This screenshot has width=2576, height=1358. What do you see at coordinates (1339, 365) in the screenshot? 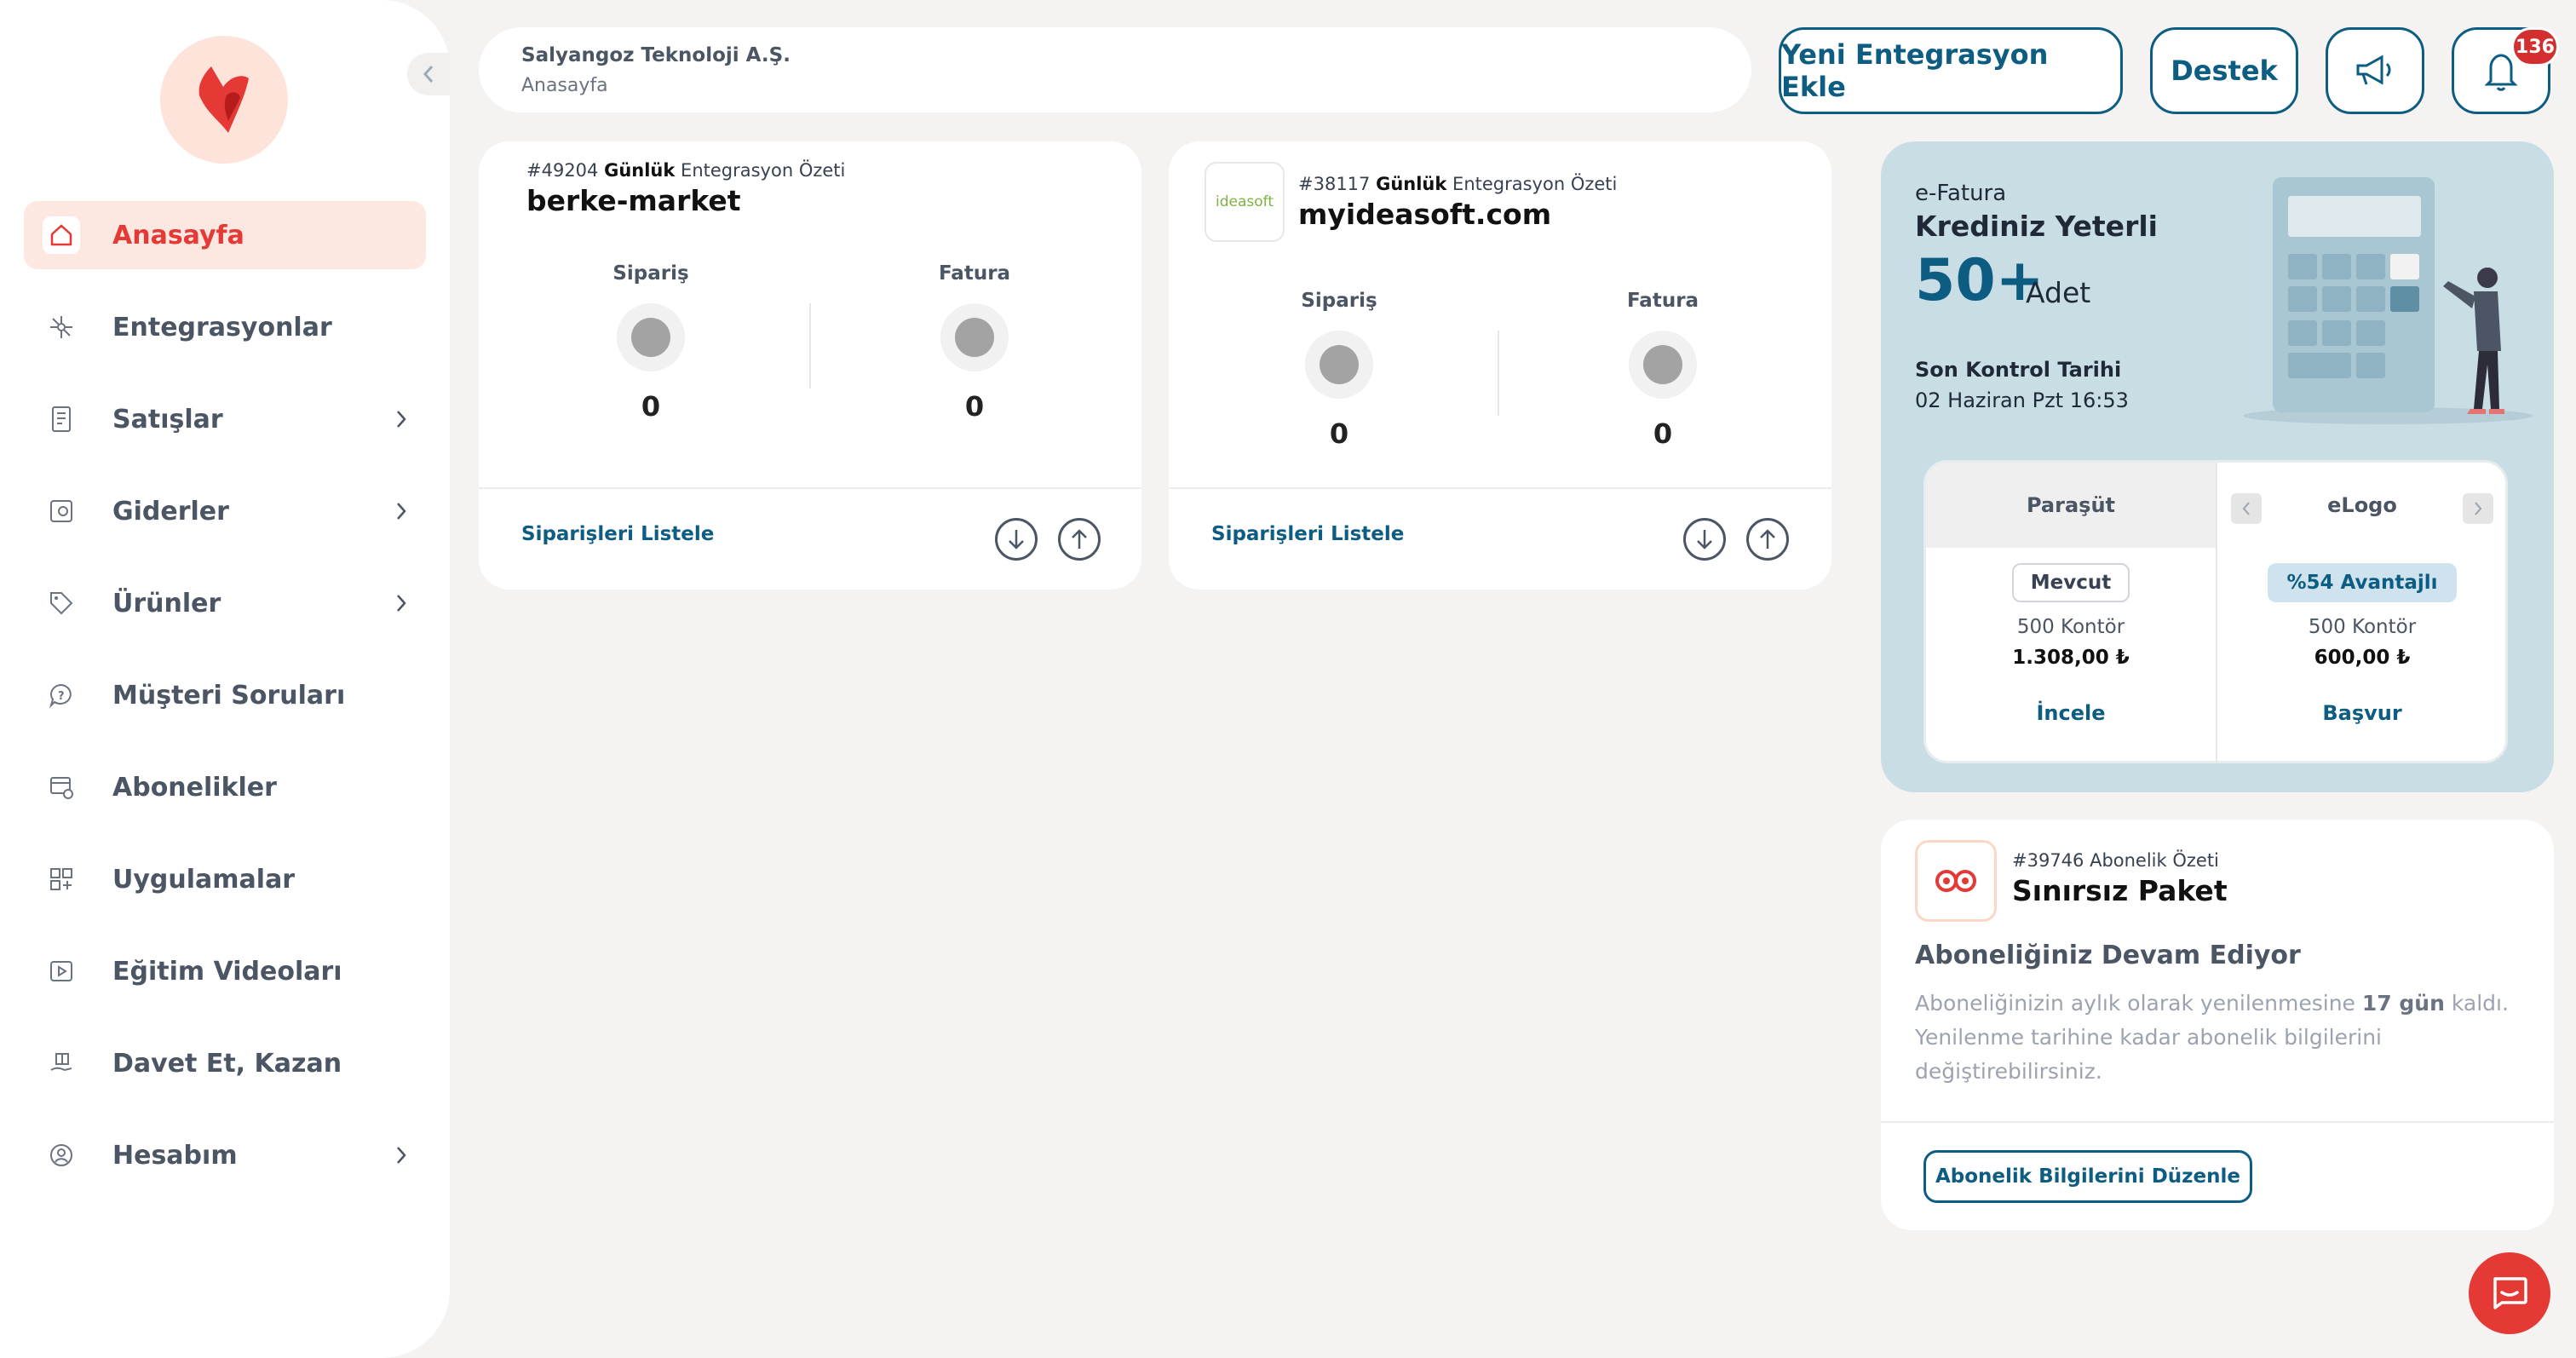
I see `order-status-dot` at bounding box center [1339, 365].